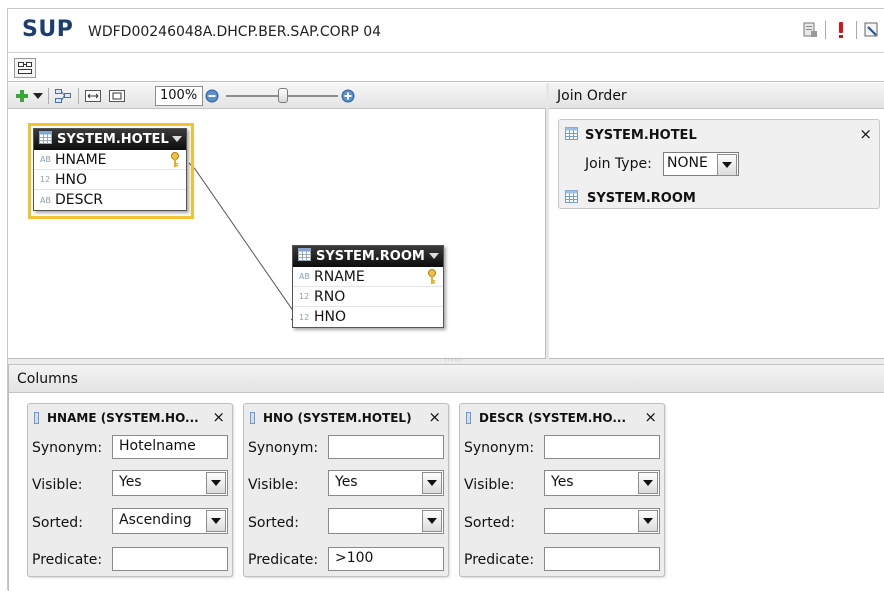 The width and height of the screenshot is (884, 591). Describe the element at coordinates (79, 200) in the screenshot. I see `column-name: DESCR` at that location.